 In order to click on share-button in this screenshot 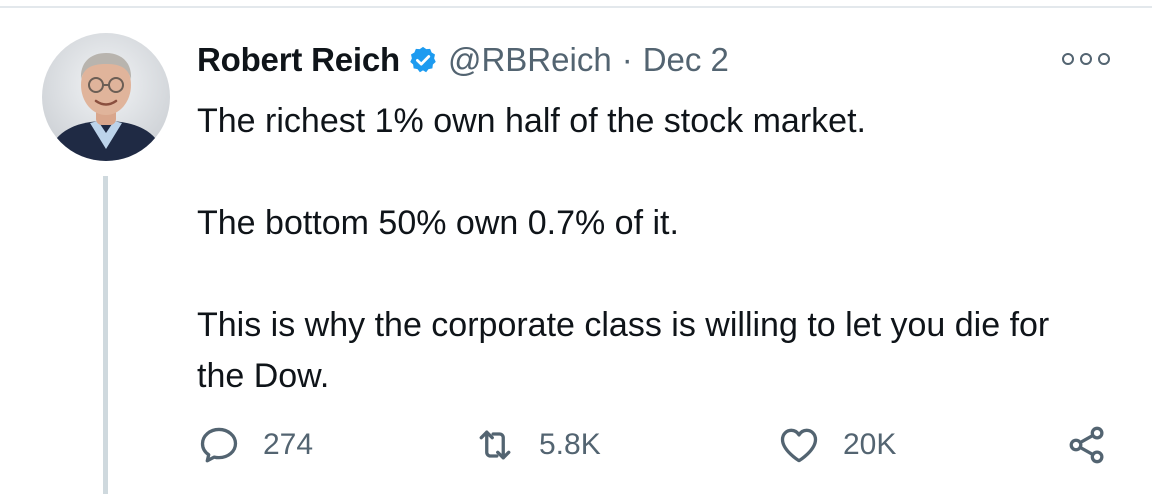, I will do `click(1087, 445)`.